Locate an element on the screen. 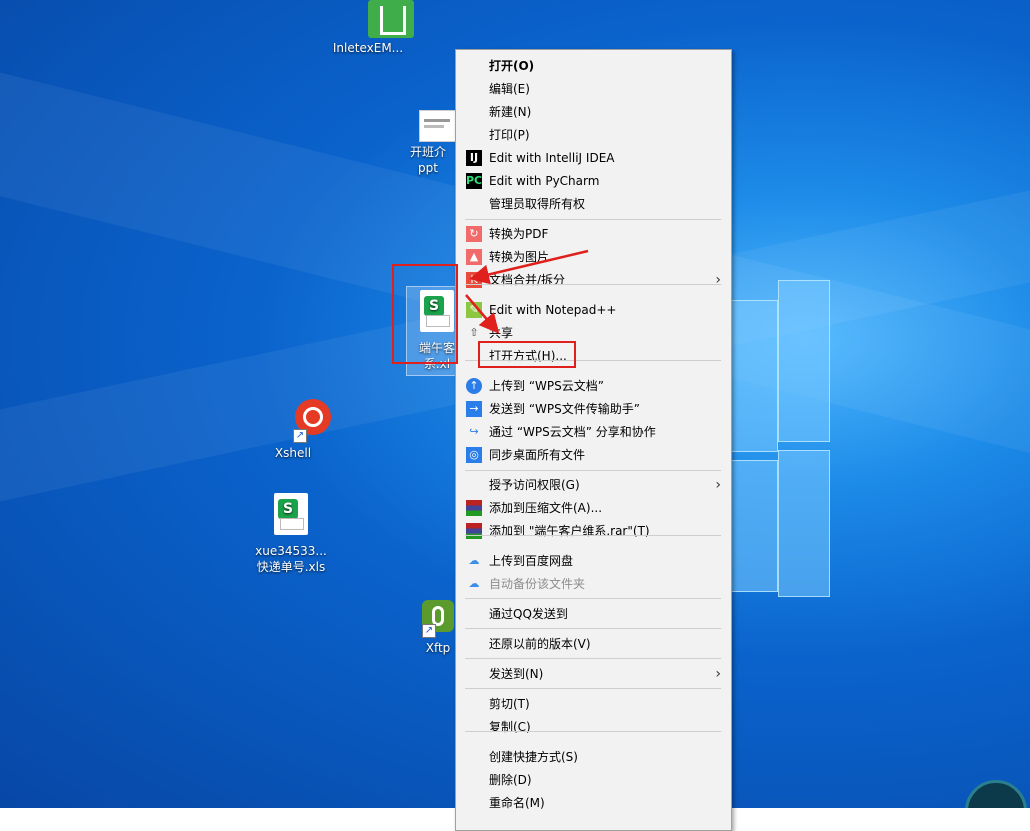  annotation-arrows is located at coordinates (527, 291).